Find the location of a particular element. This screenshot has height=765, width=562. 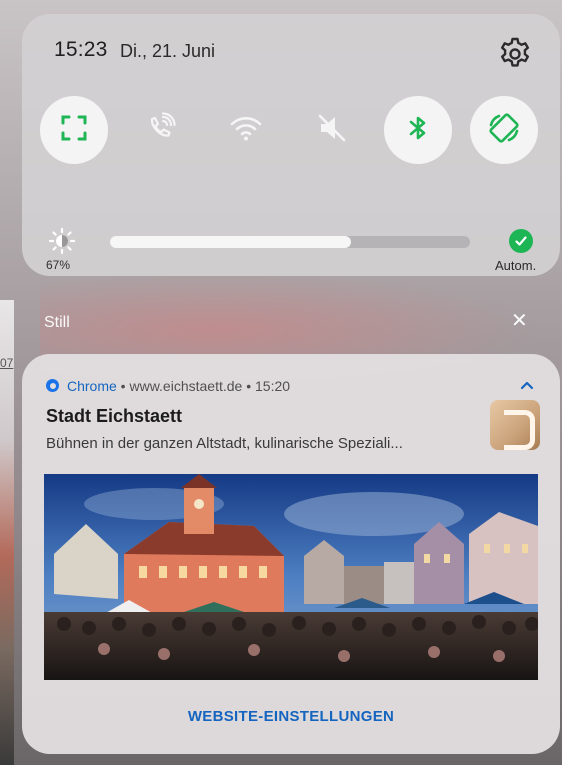

chevron-up-icon is located at coordinates (527, 385).